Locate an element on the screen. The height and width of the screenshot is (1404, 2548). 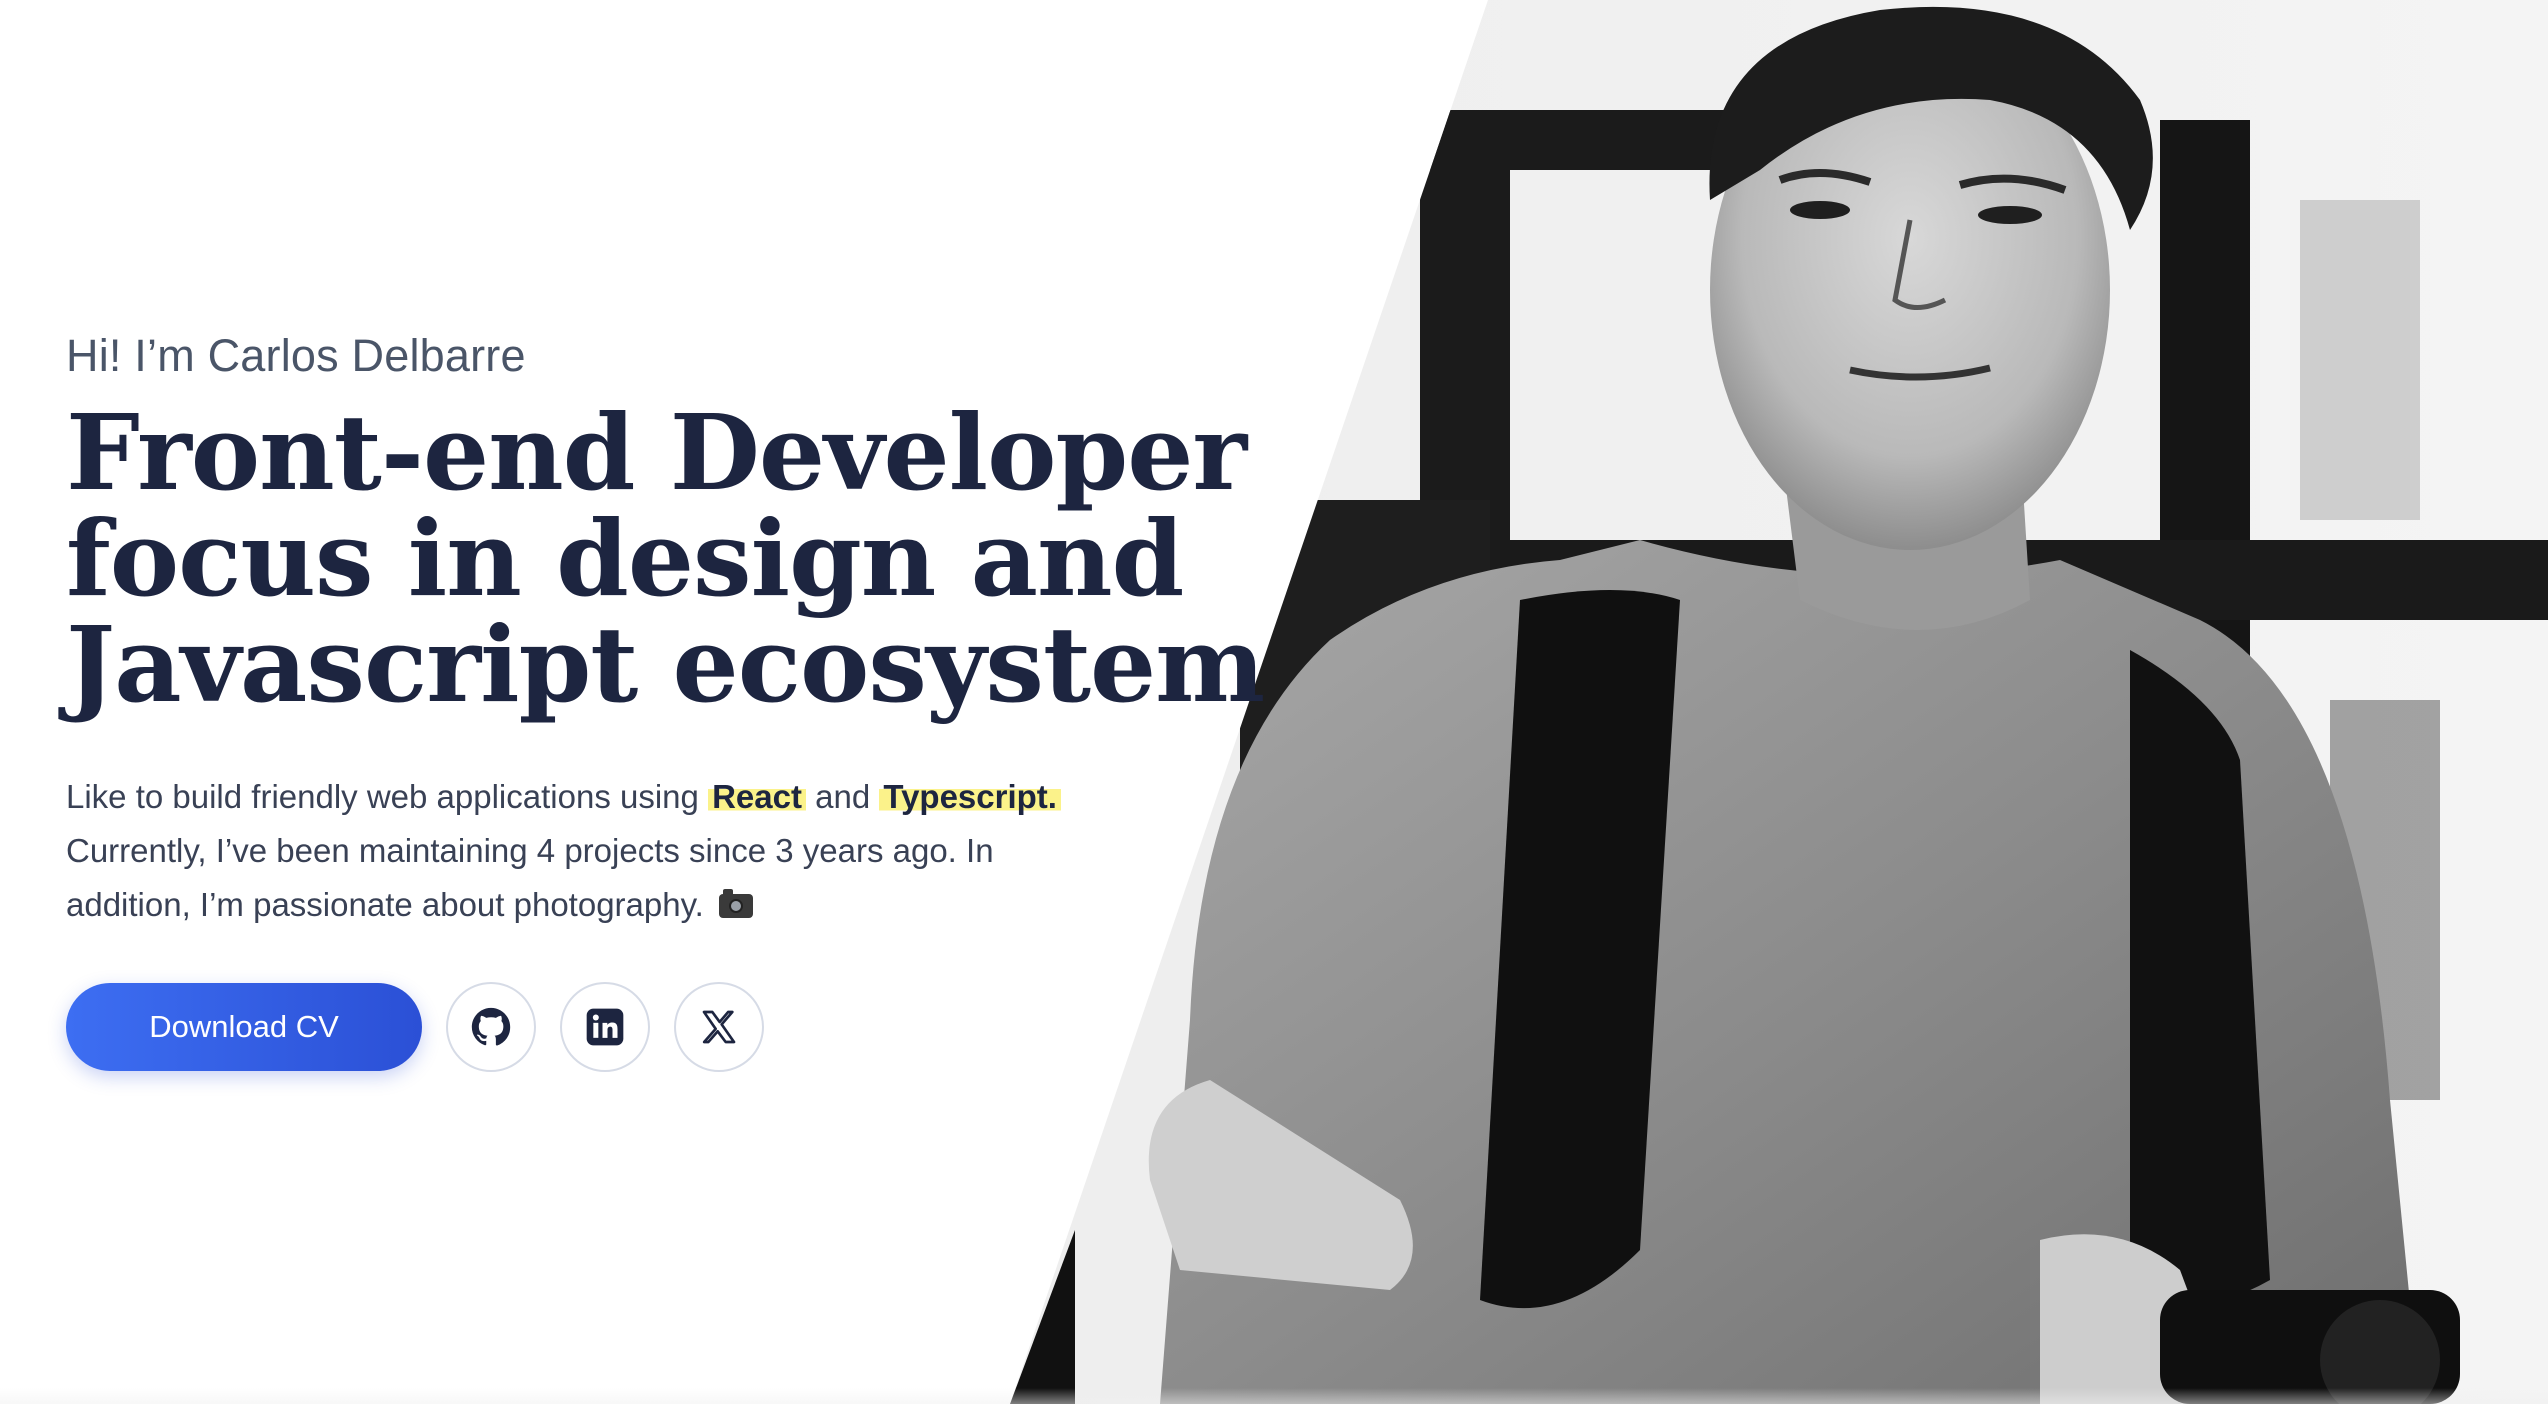
highlight-react: React is located at coordinates (757, 796).